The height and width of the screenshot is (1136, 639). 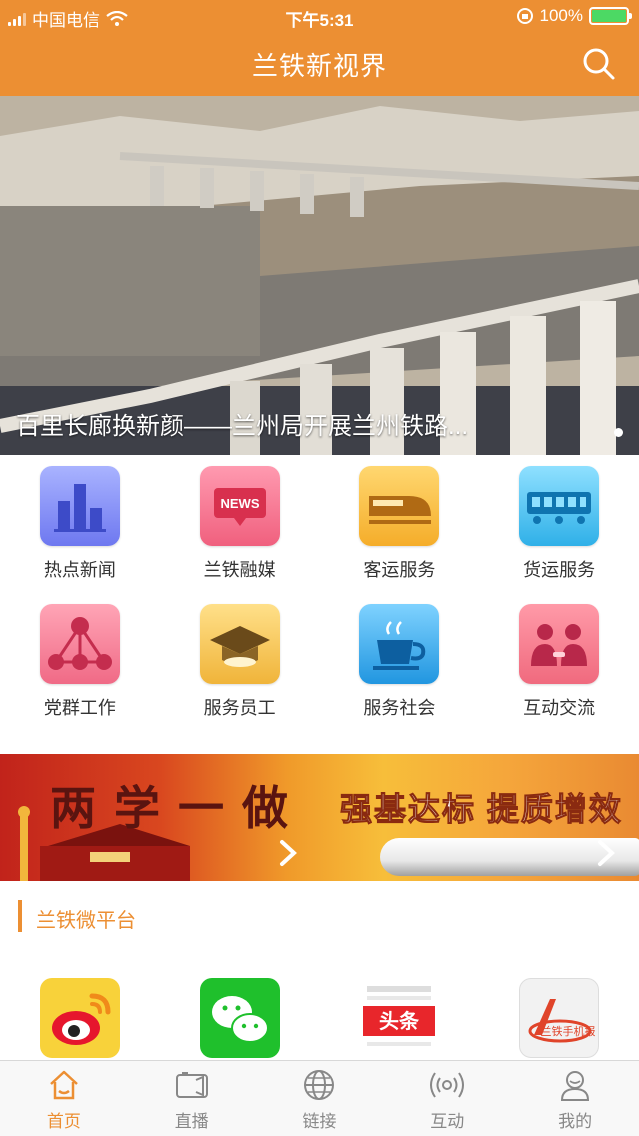 What do you see at coordinates (575, 1086) in the screenshot?
I see `user-icon` at bounding box center [575, 1086].